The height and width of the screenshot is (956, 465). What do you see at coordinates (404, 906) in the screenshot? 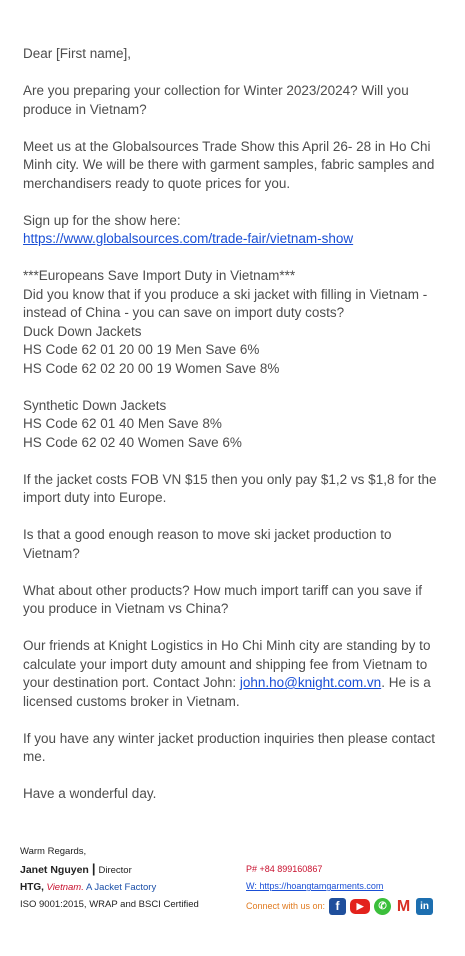
I see `gmail-icon: M` at bounding box center [404, 906].